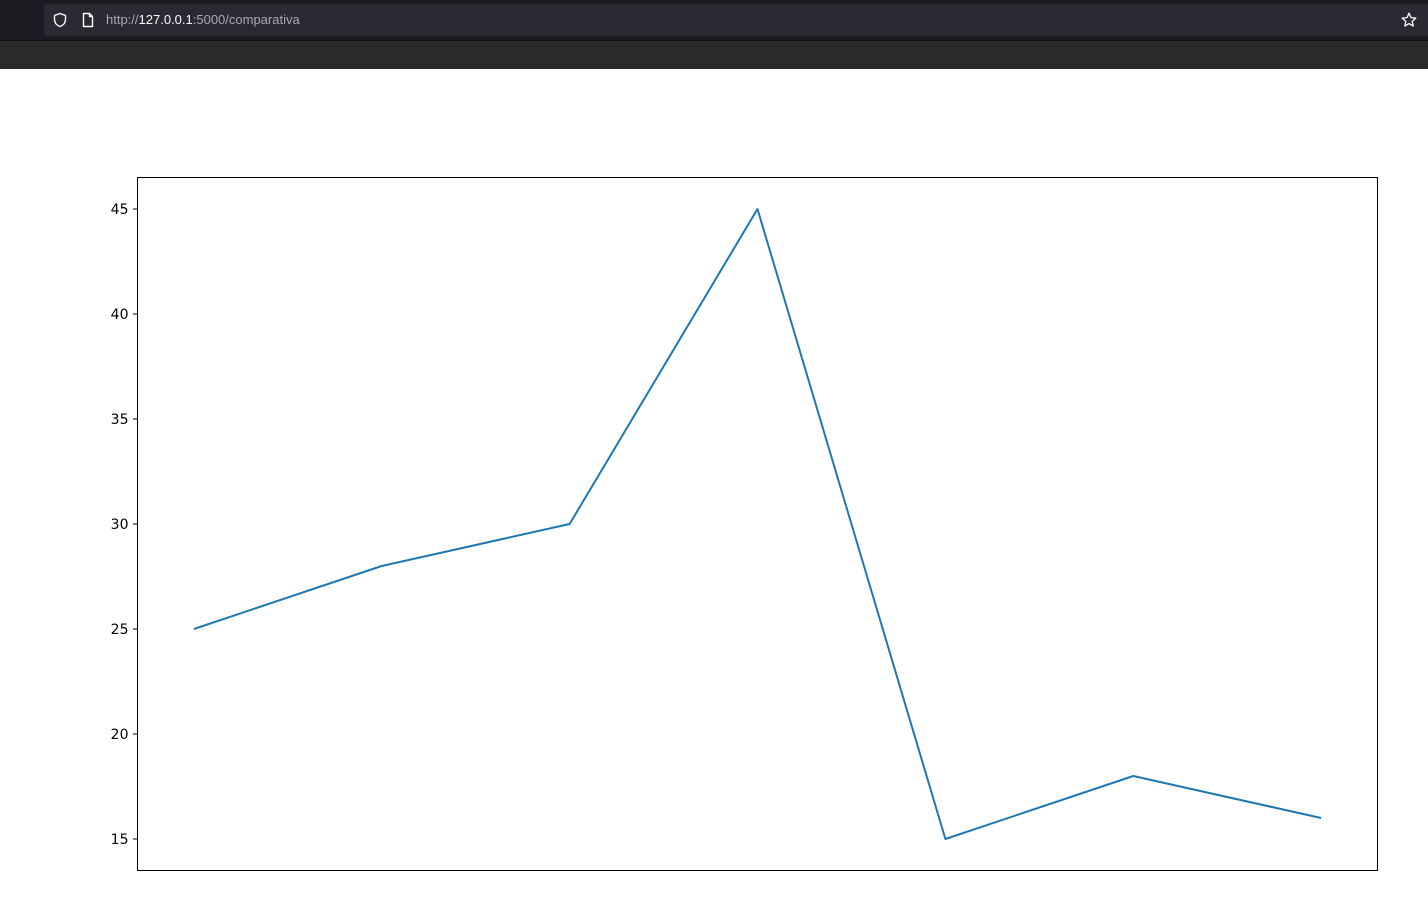  Describe the element at coordinates (120, 630) in the screenshot. I see `y-tick-label: 25` at that location.